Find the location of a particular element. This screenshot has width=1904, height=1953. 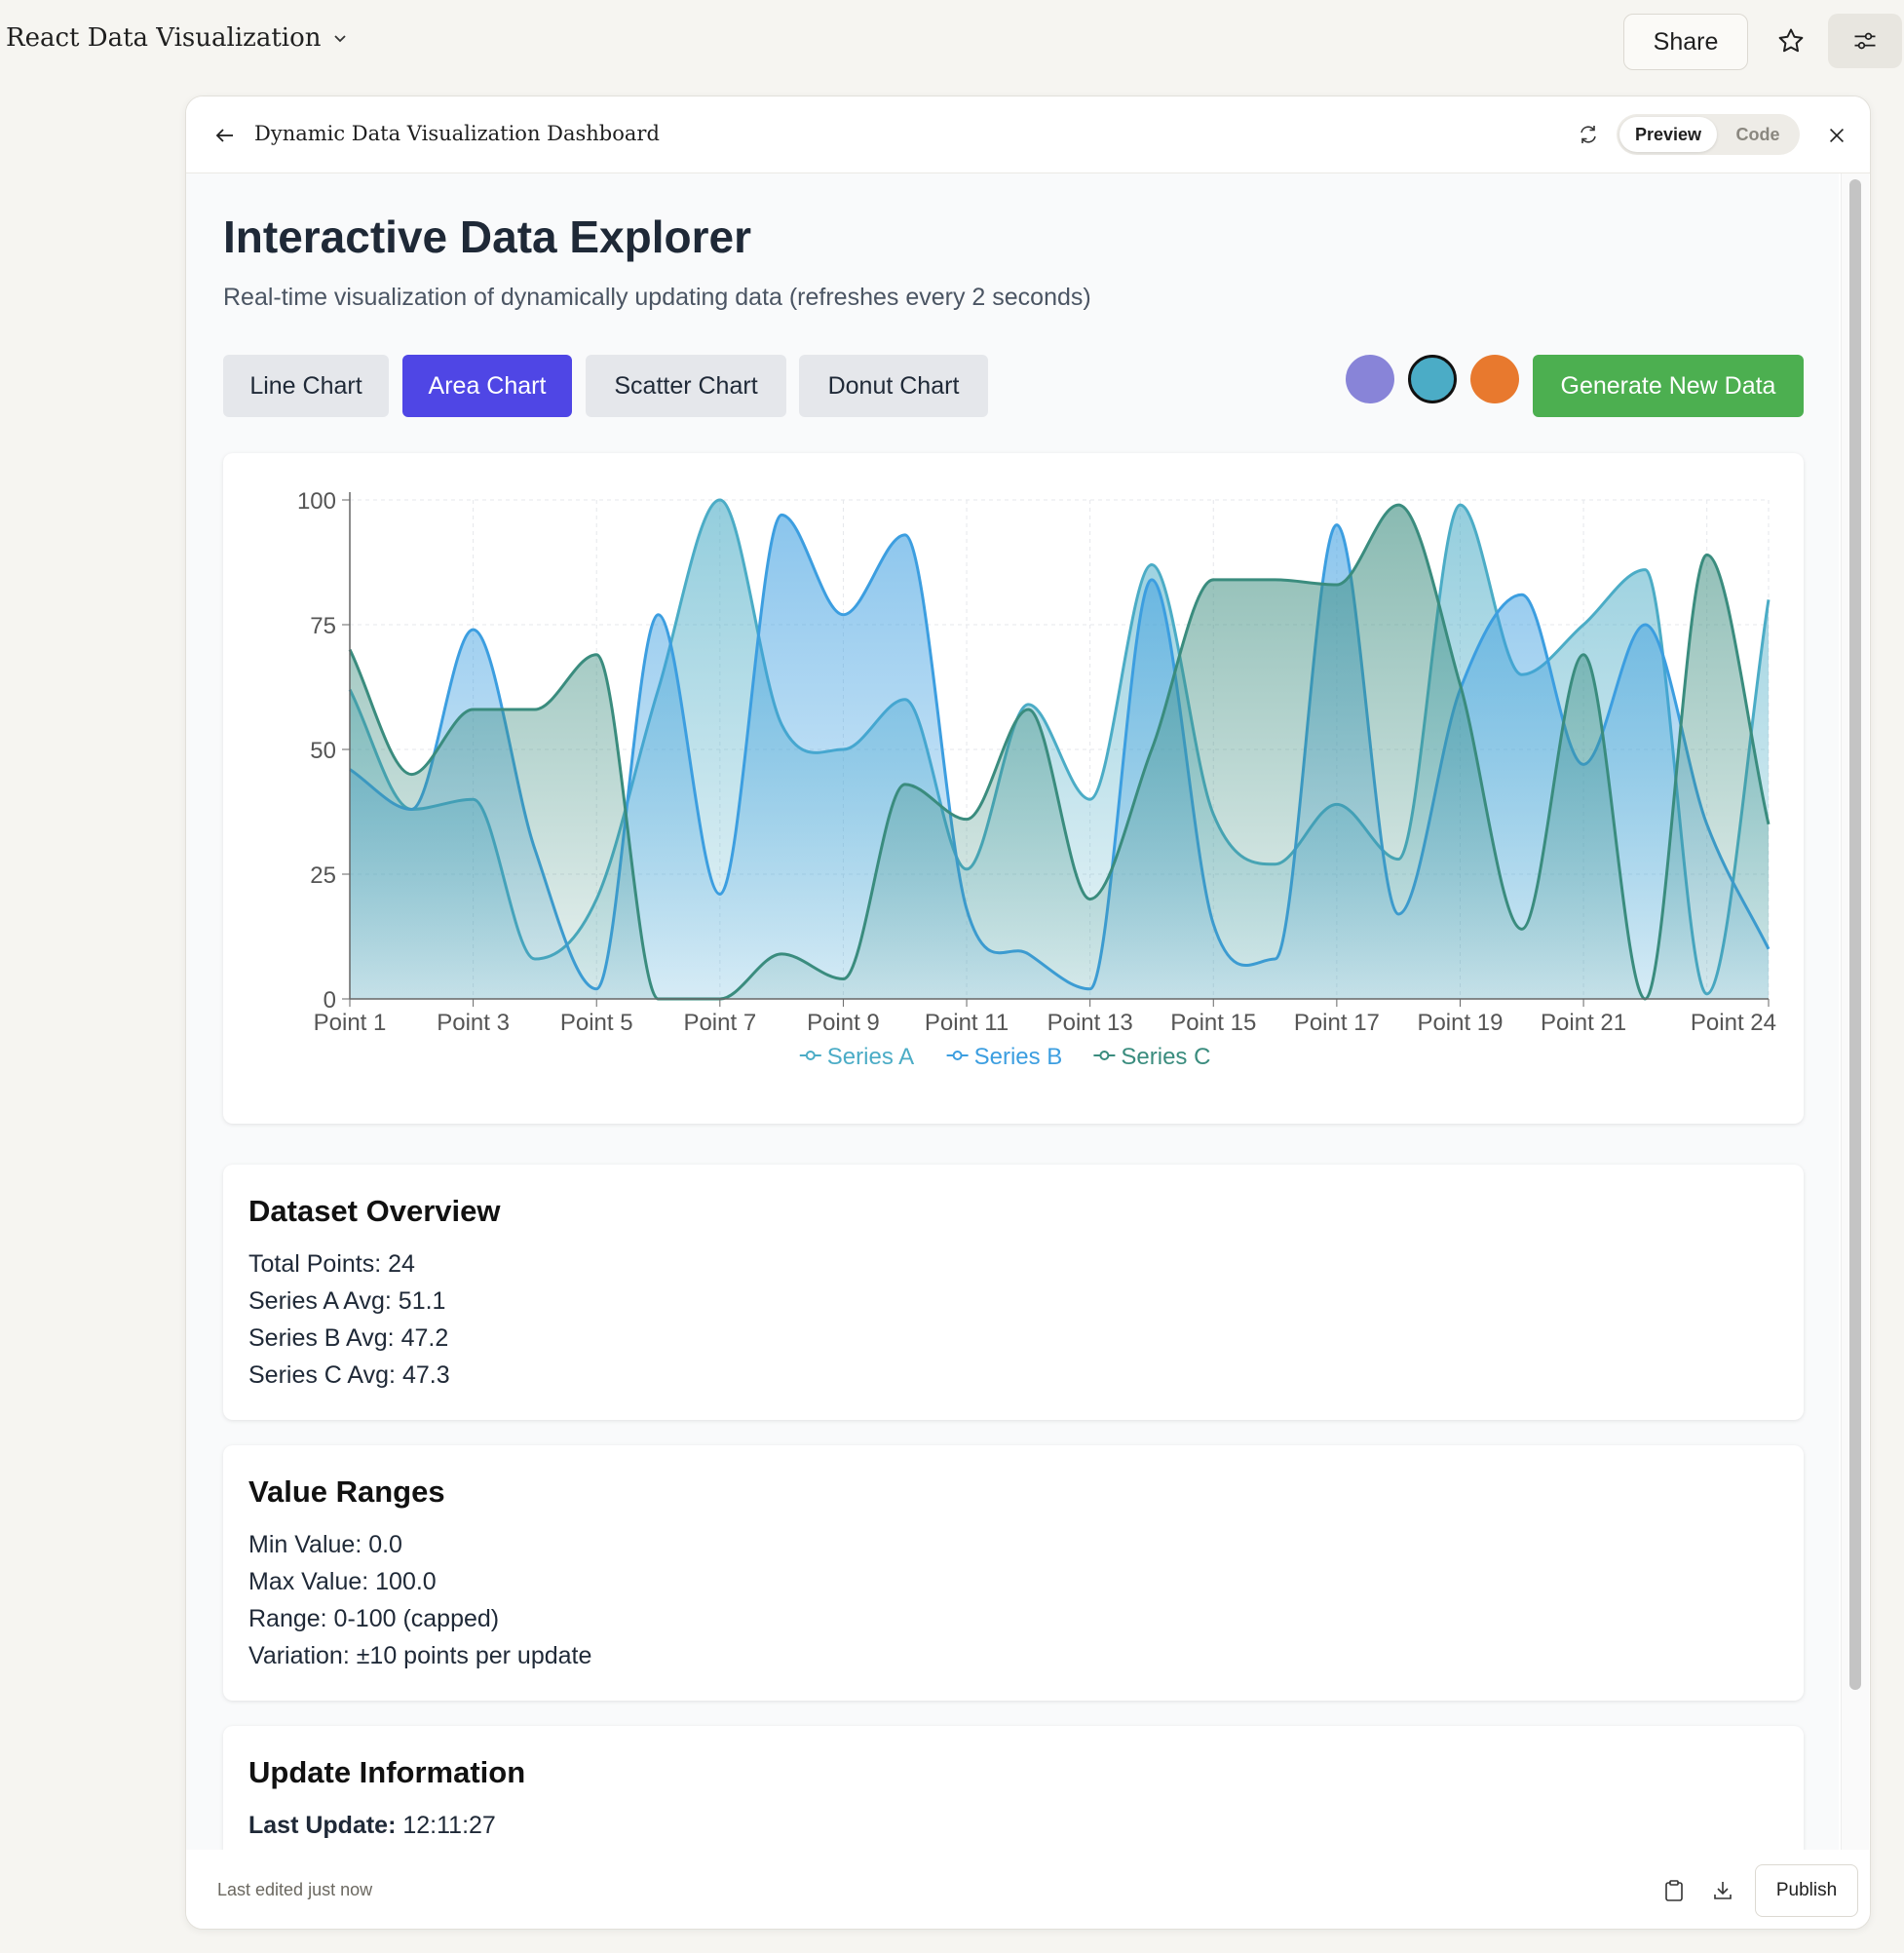

refresh-icon is located at coordinates (1588, 135).